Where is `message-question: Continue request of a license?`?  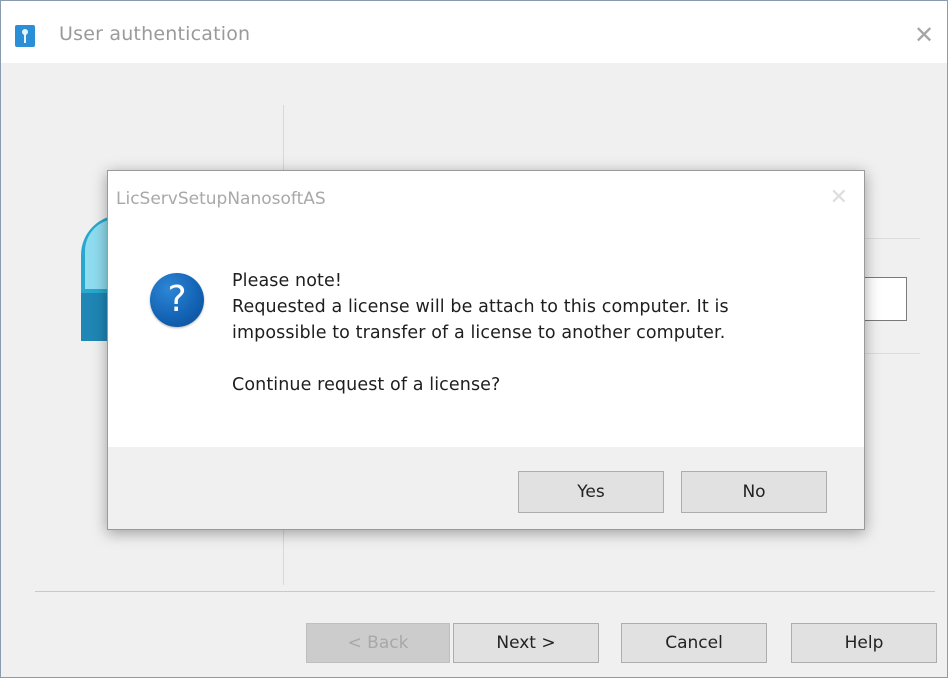
message-question: Continue request of a license? is located at coordinates (366, 385).